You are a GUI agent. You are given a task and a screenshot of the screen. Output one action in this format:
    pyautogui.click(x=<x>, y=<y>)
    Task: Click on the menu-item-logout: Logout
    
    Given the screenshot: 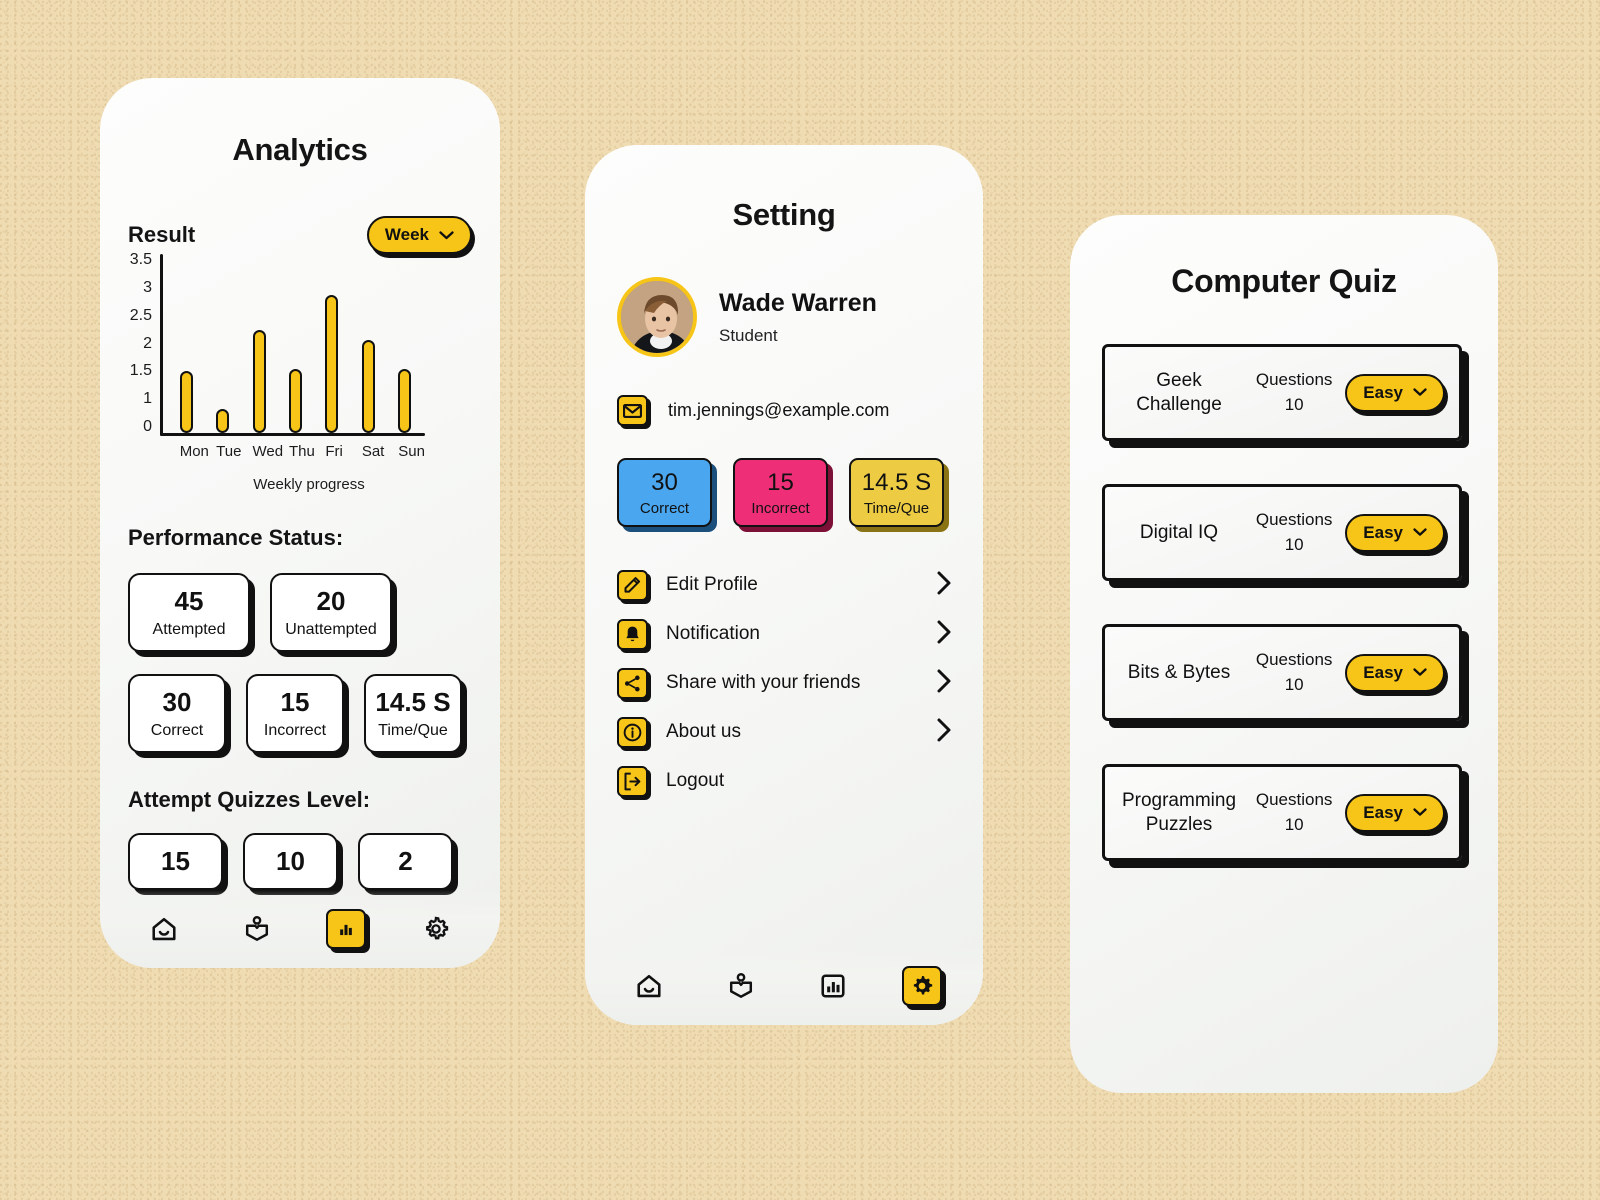 What is the action you would take?
    pyautogui.click(x=785, y=781)
    